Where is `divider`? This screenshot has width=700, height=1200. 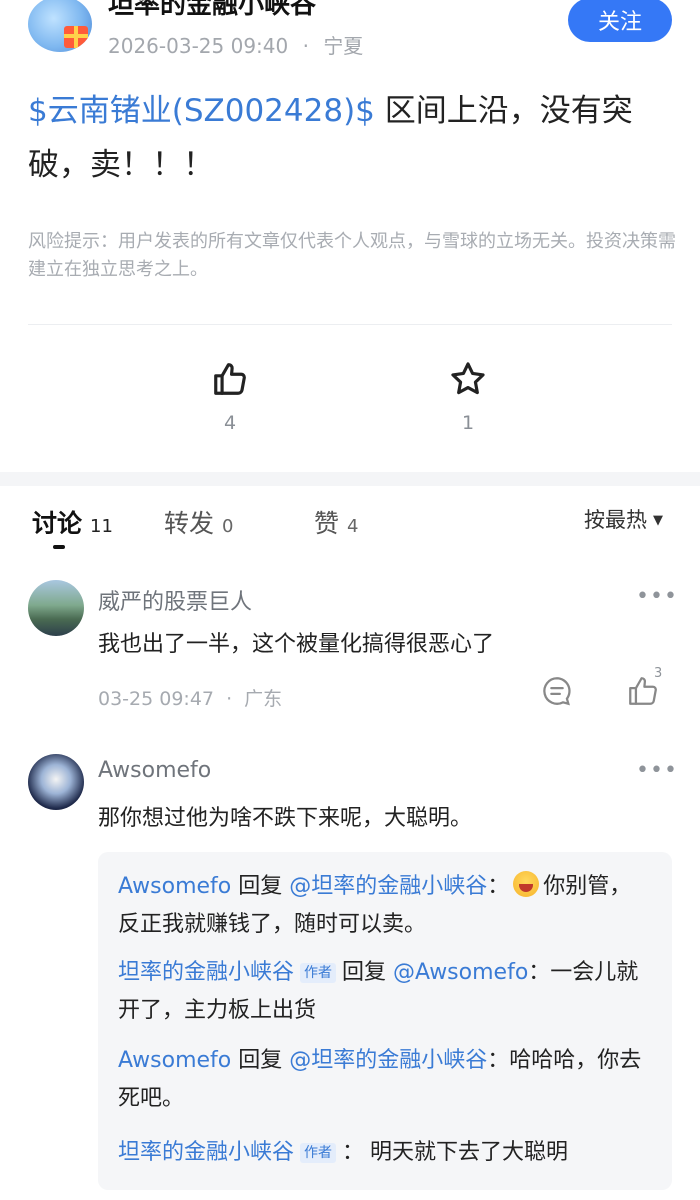 divider is located at coordinates (350, 324).